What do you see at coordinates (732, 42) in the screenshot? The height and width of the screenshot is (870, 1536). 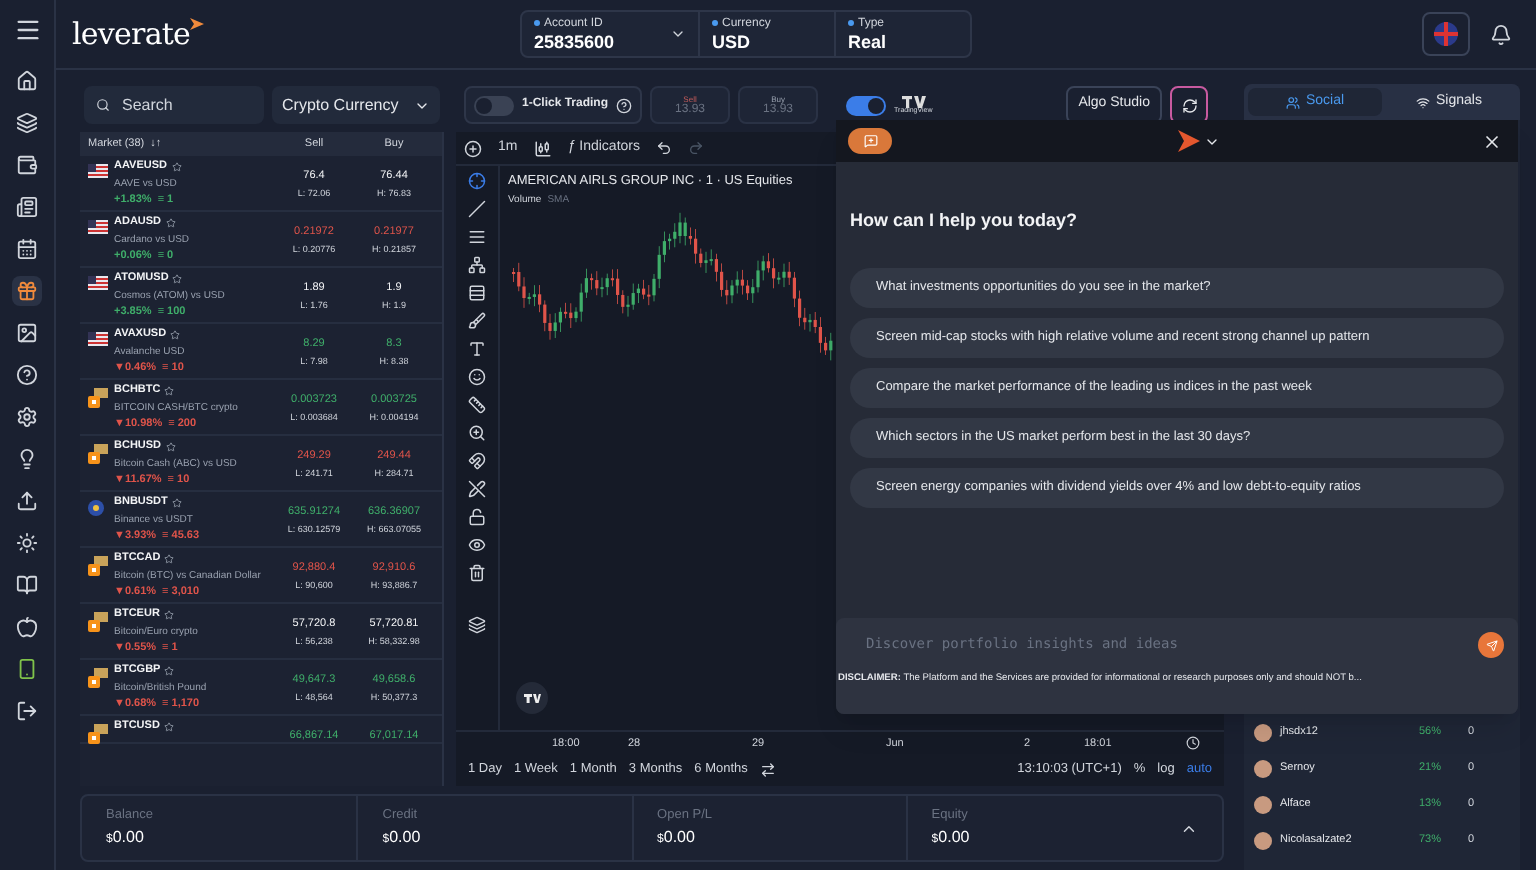 I see `field-value: USD` at bounding box center [732, 42].